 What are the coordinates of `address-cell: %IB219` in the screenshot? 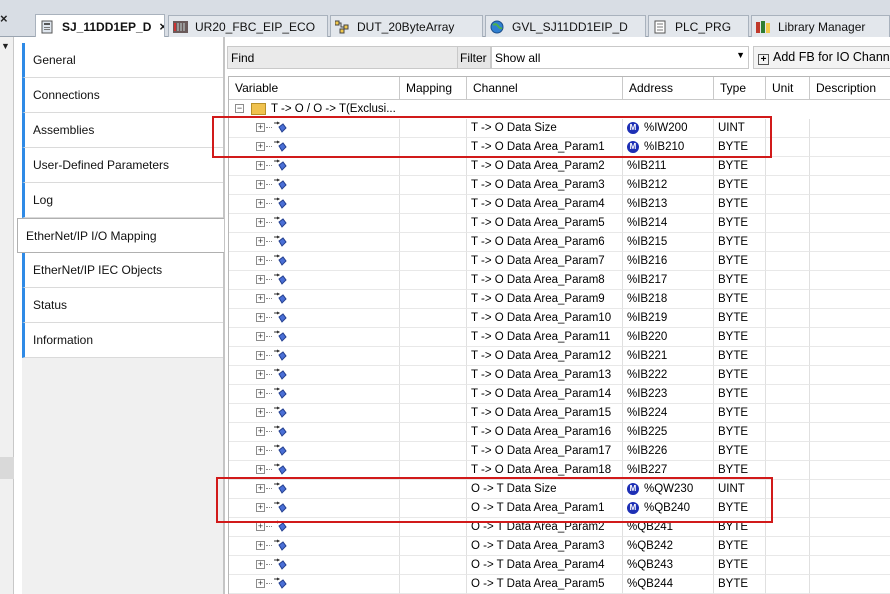 It's located at (668, 318).